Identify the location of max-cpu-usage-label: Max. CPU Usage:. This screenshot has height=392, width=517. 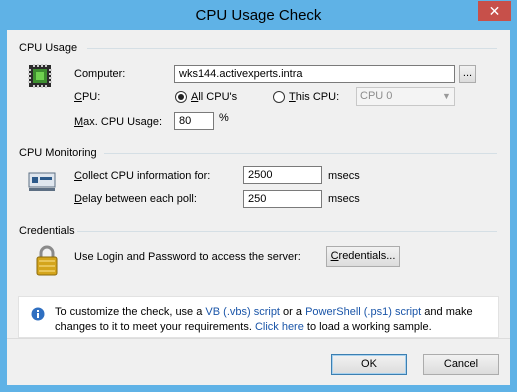
(118, 122).